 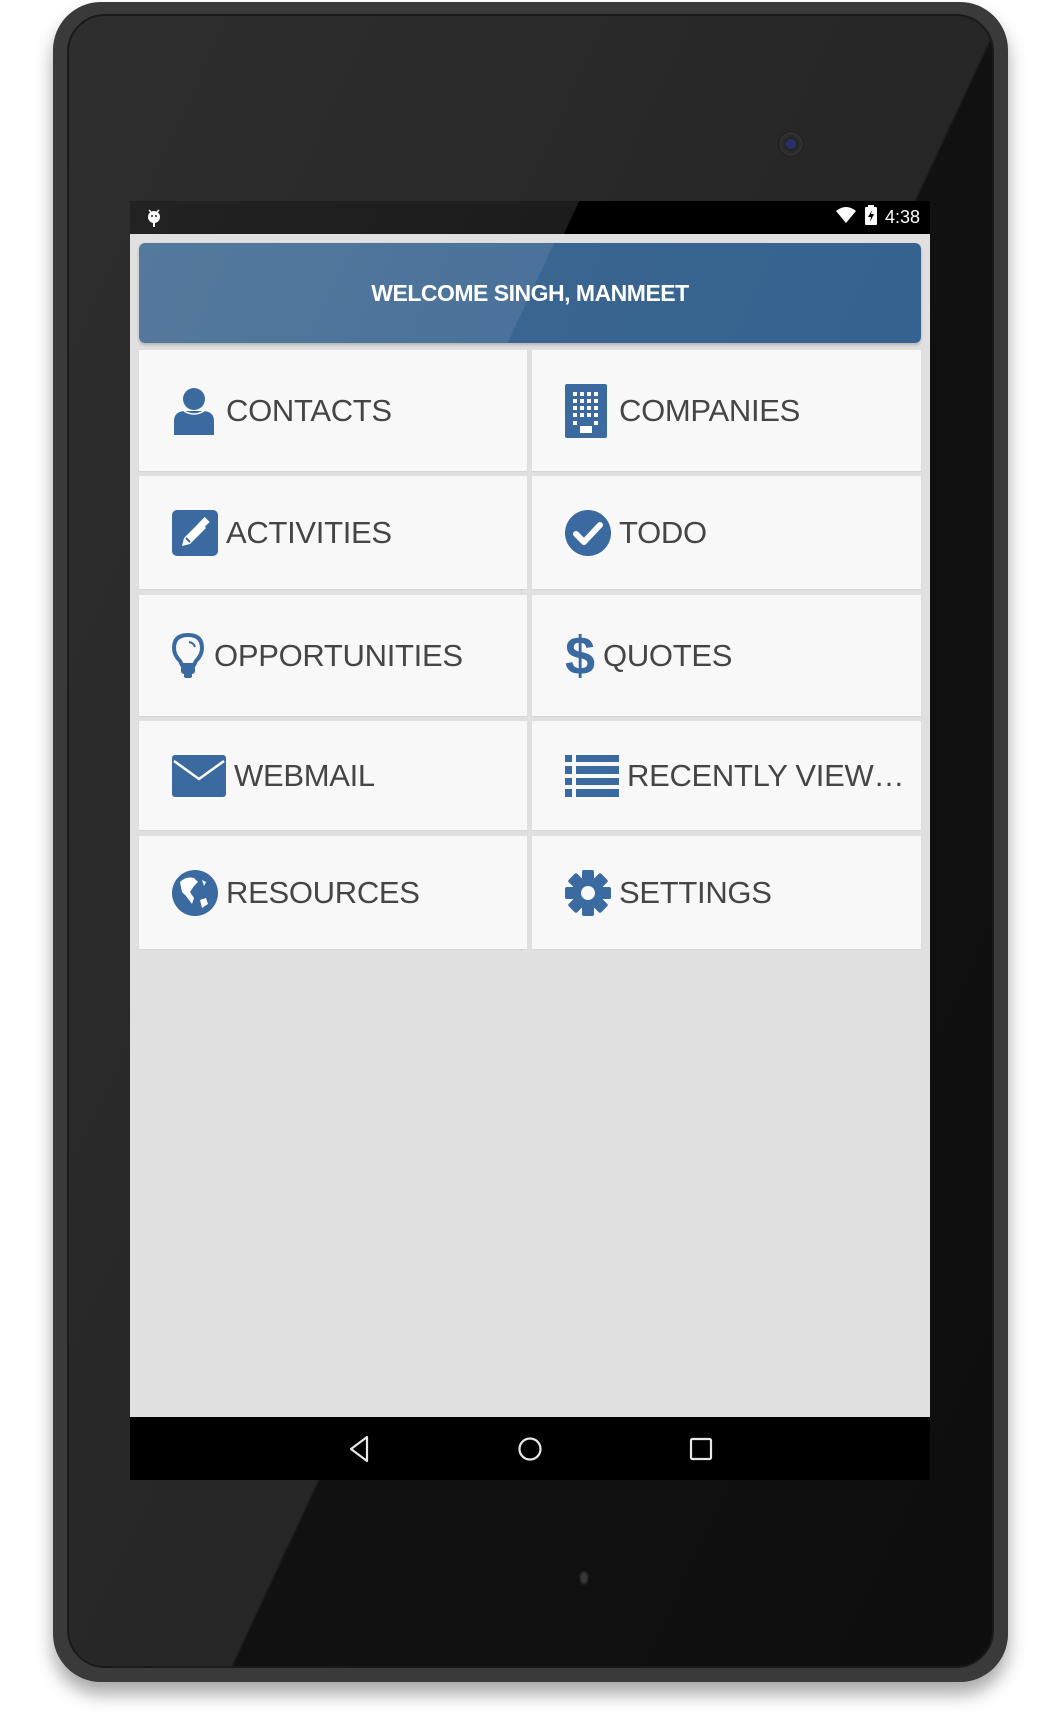 I want to click on battery-charging-icon, so click(x=870, y=217).